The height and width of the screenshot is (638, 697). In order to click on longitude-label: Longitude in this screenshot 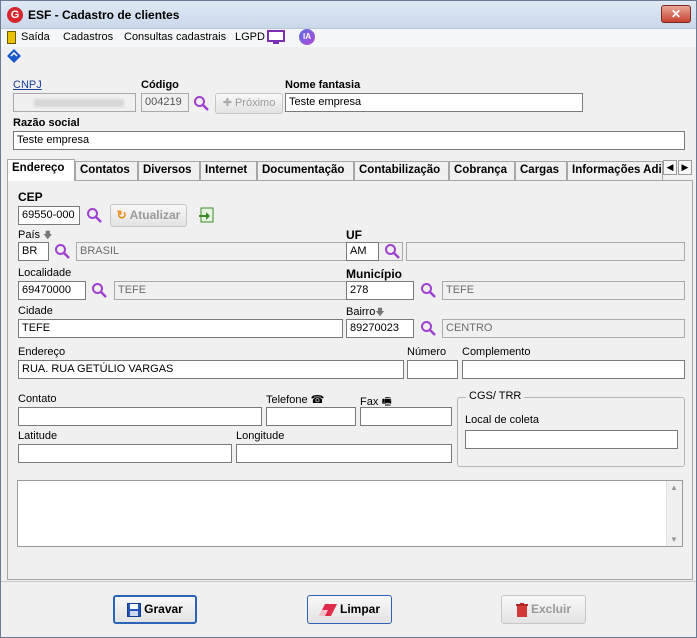, I will do `click(260, 436)`.